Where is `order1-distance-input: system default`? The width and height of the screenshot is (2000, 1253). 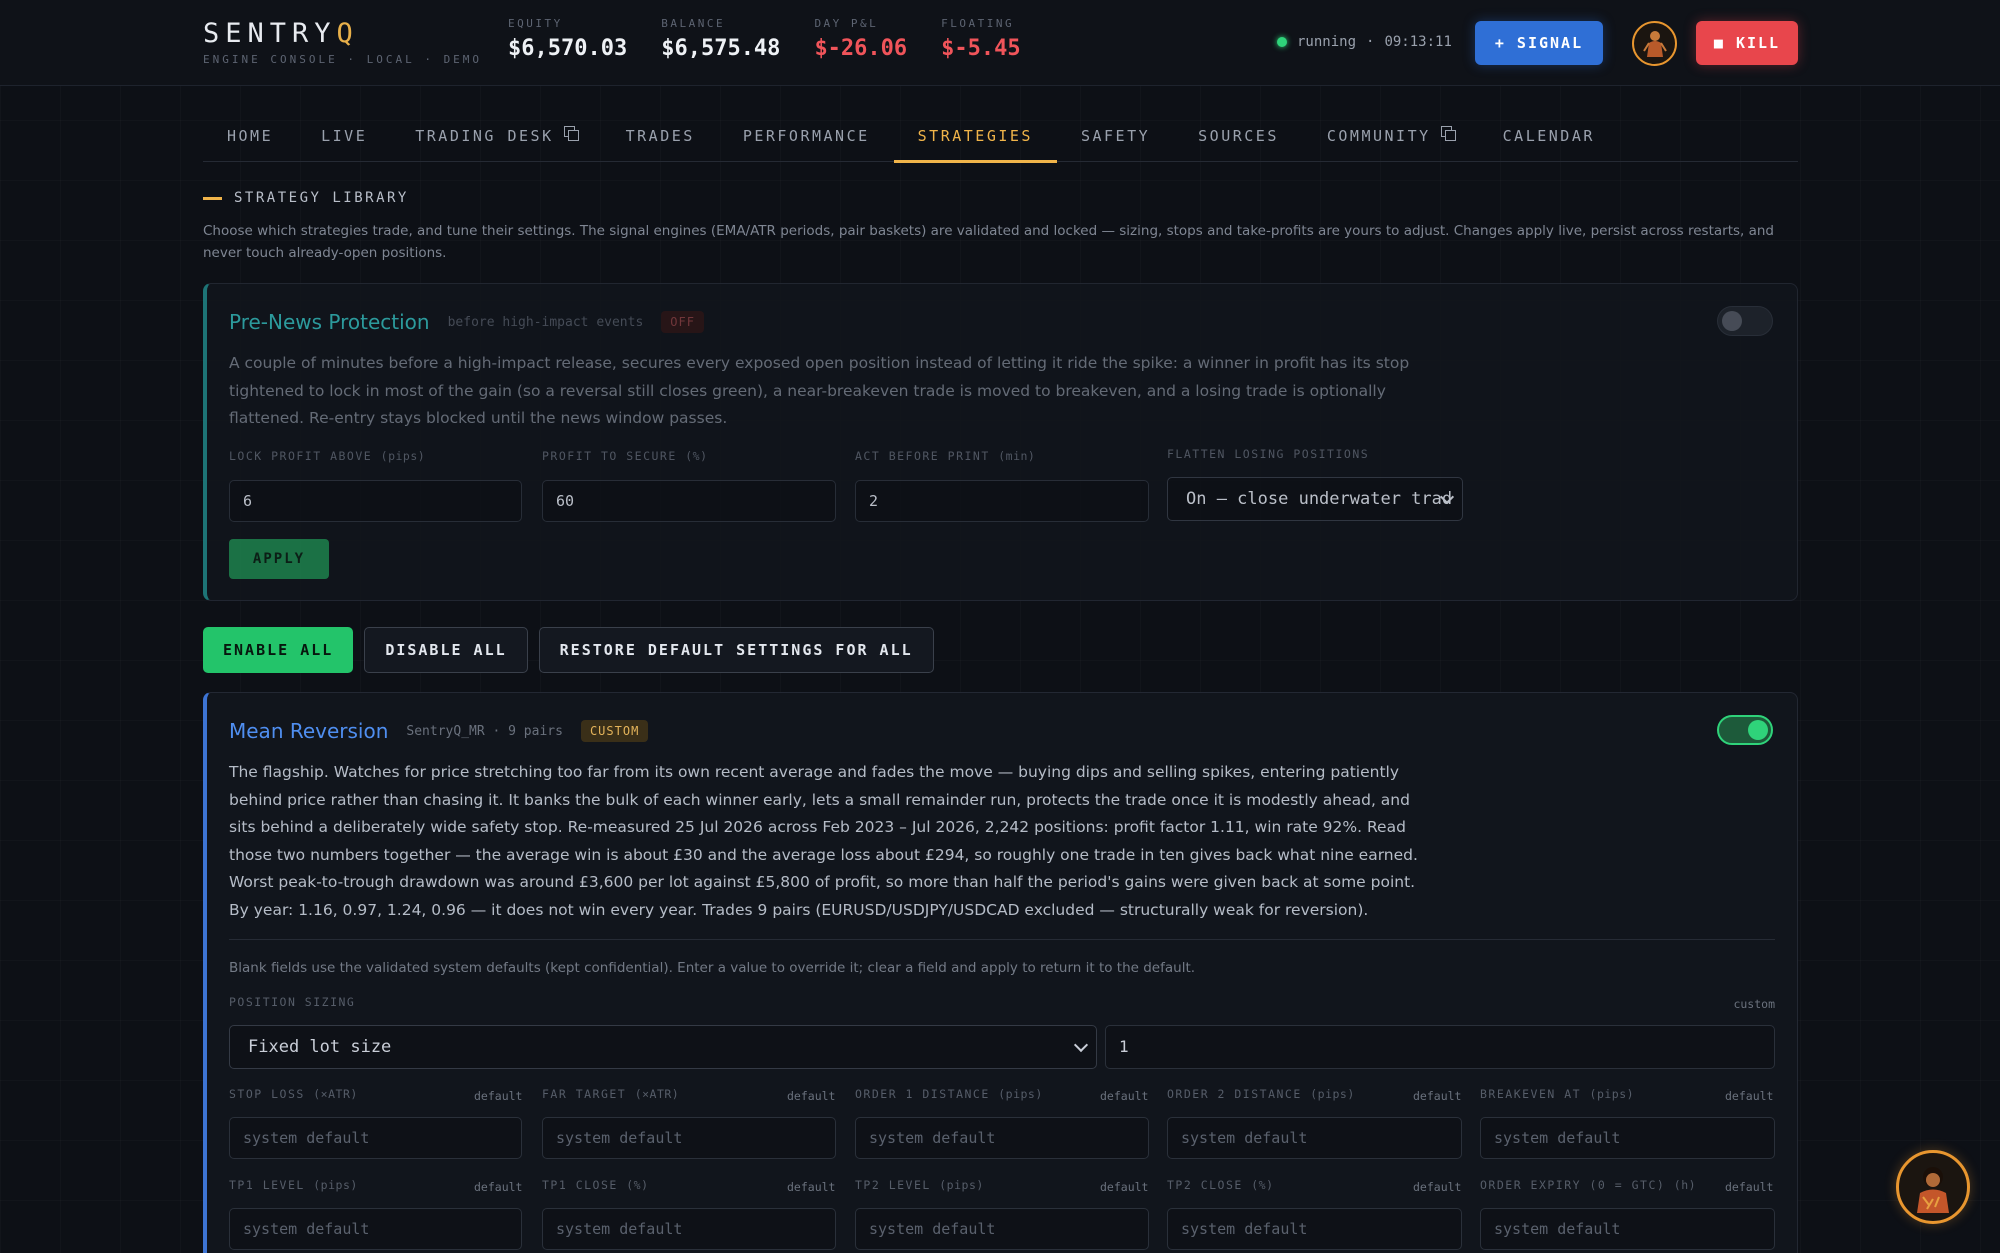
order1-distance-input: system default is located at coordinates (1002, 1138).